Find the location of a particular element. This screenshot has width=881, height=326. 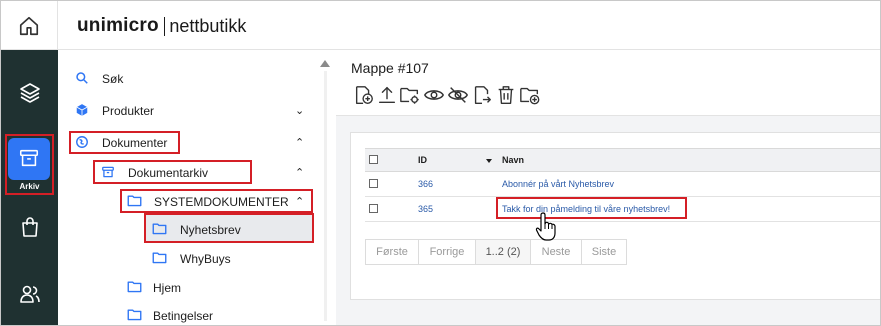

move-file-icon is located at coordinates (482, 95).